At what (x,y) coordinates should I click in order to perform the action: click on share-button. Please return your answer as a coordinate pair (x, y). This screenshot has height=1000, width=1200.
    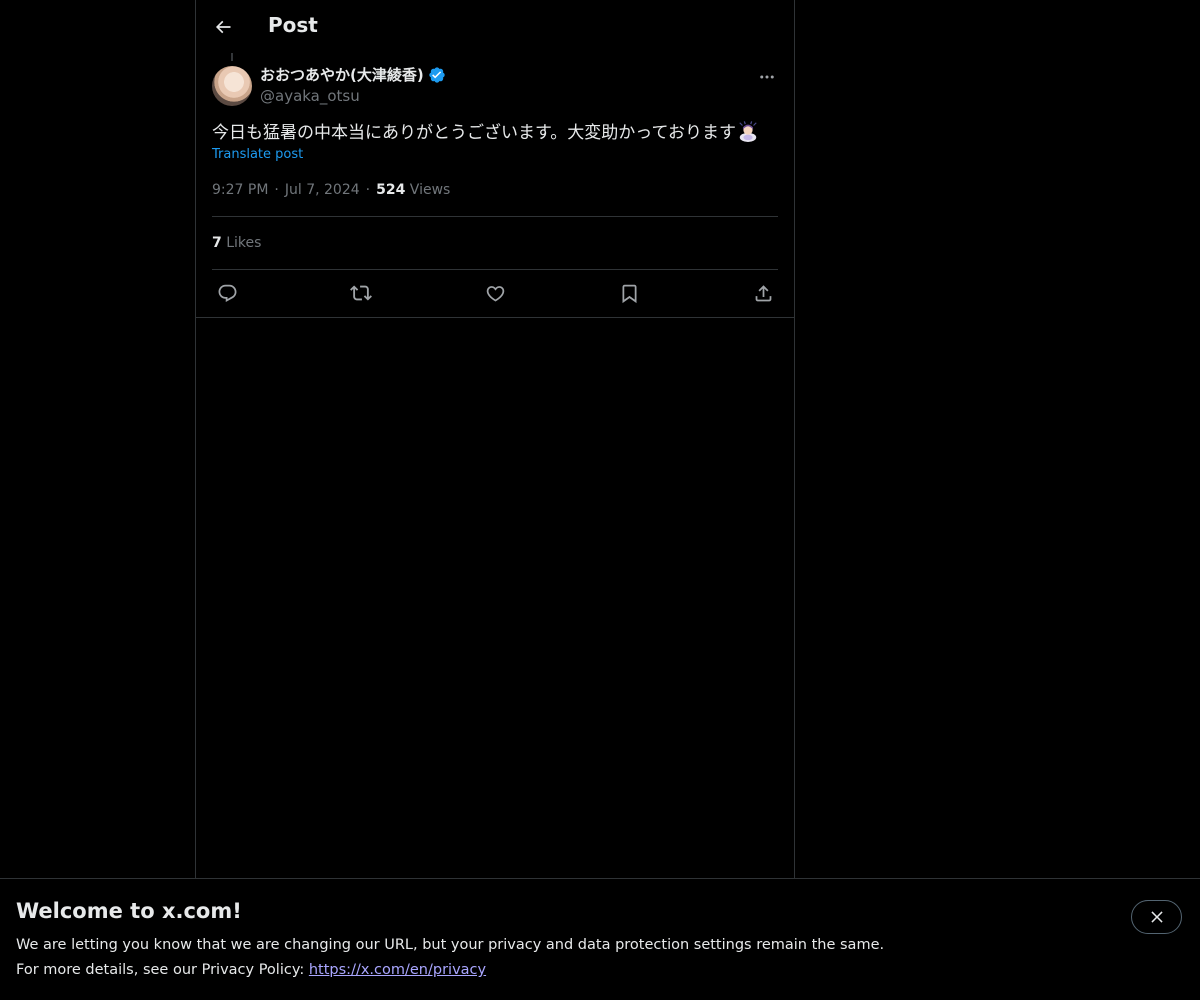
    Looking at the image, I should click on (763, 293).